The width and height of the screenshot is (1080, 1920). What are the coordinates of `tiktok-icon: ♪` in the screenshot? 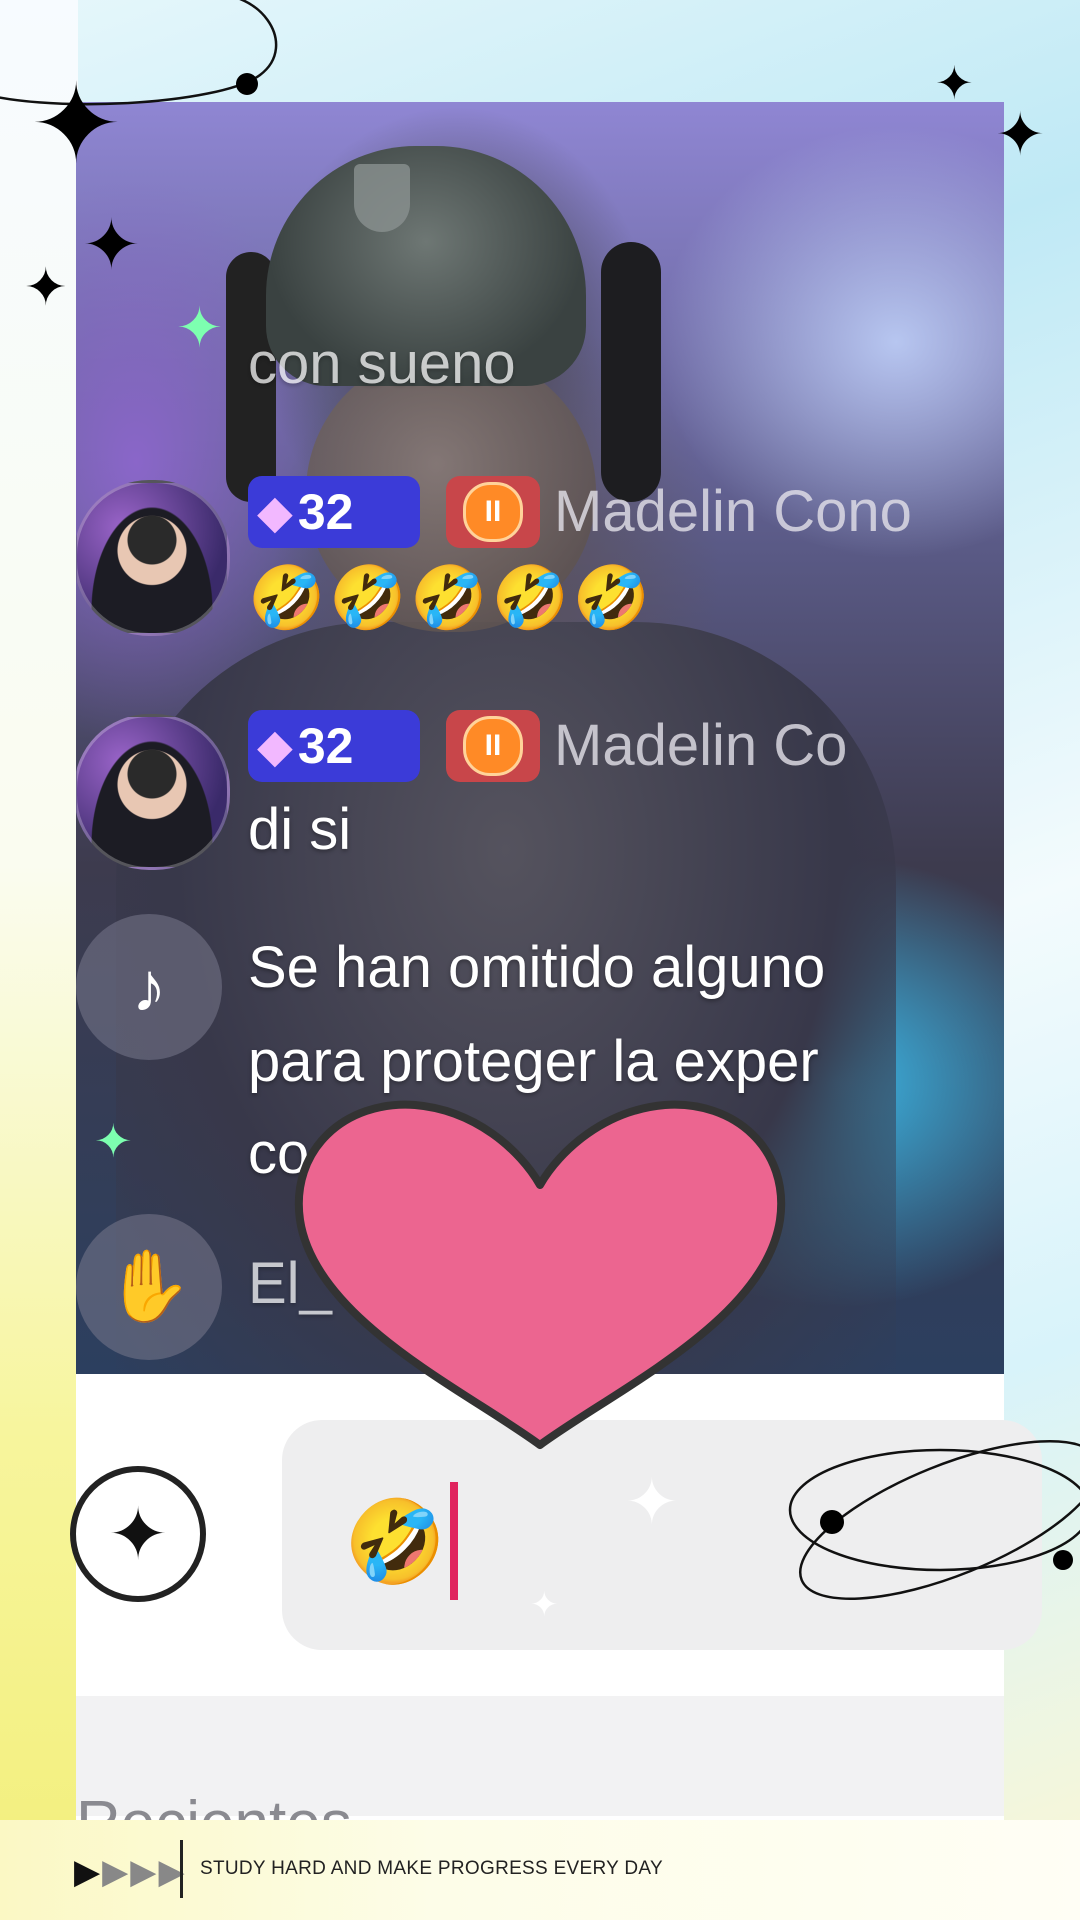 It's located at (149, 987).